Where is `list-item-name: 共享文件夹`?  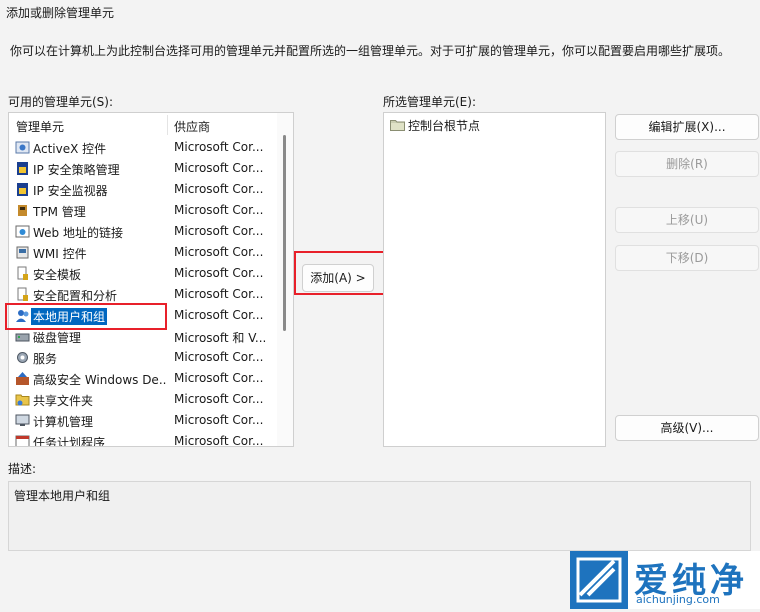
list-item-name: 共享文件夹 is located at coordinates (63, 401).